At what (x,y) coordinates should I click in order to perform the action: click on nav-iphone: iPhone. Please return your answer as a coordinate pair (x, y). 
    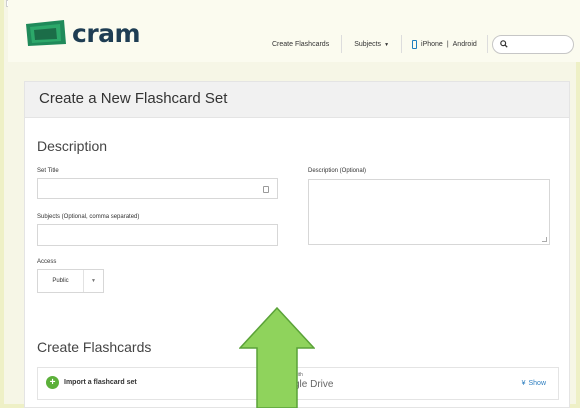
    Looking at the image, I should click on (432, 44).